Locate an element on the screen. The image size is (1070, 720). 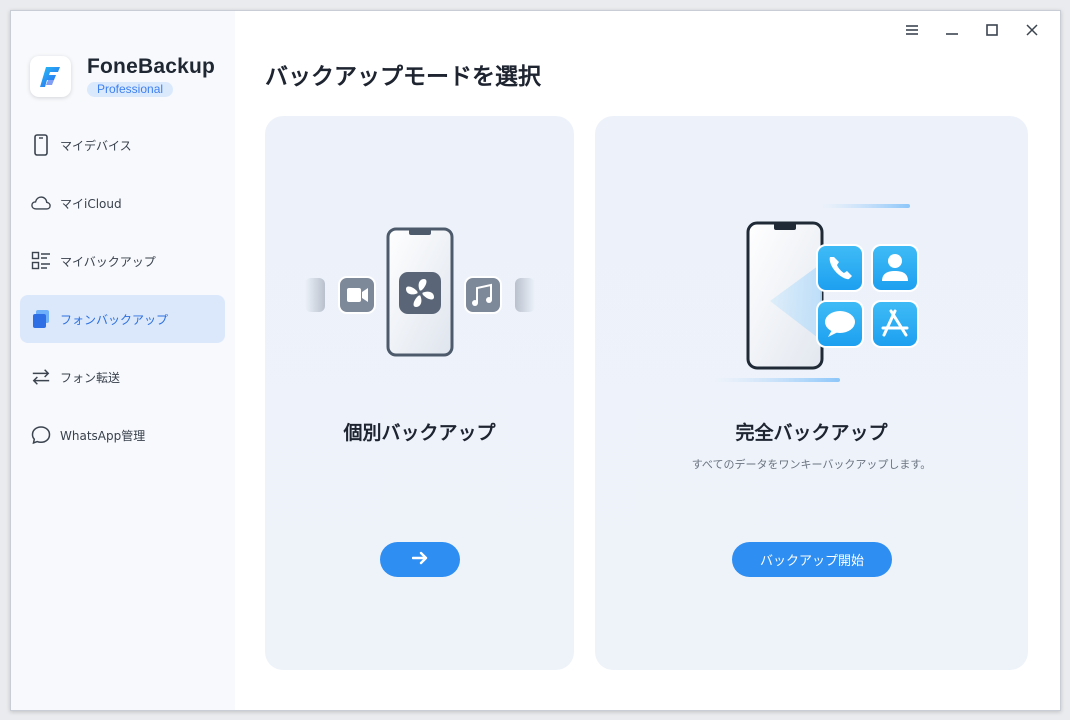
full-backup-title: 完全バックアップ is located at coordinates (811, 433).